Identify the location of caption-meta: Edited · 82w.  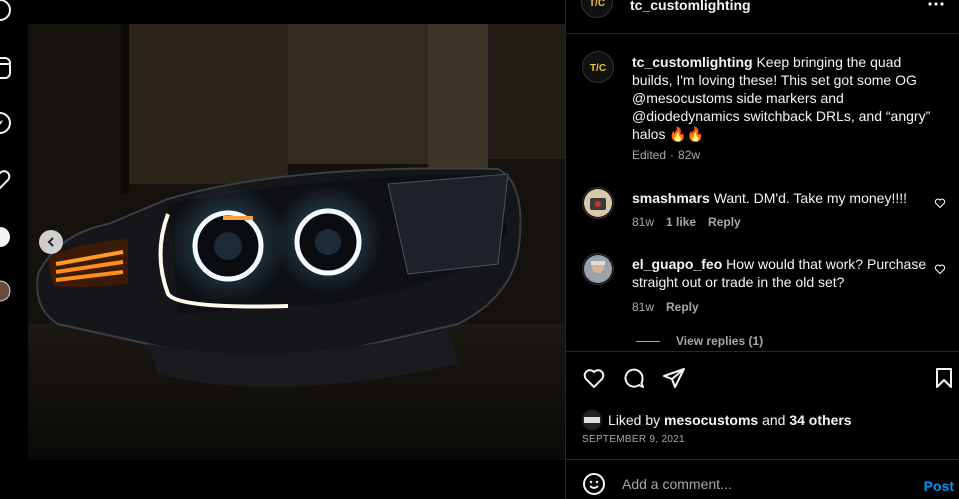
(666, 155).